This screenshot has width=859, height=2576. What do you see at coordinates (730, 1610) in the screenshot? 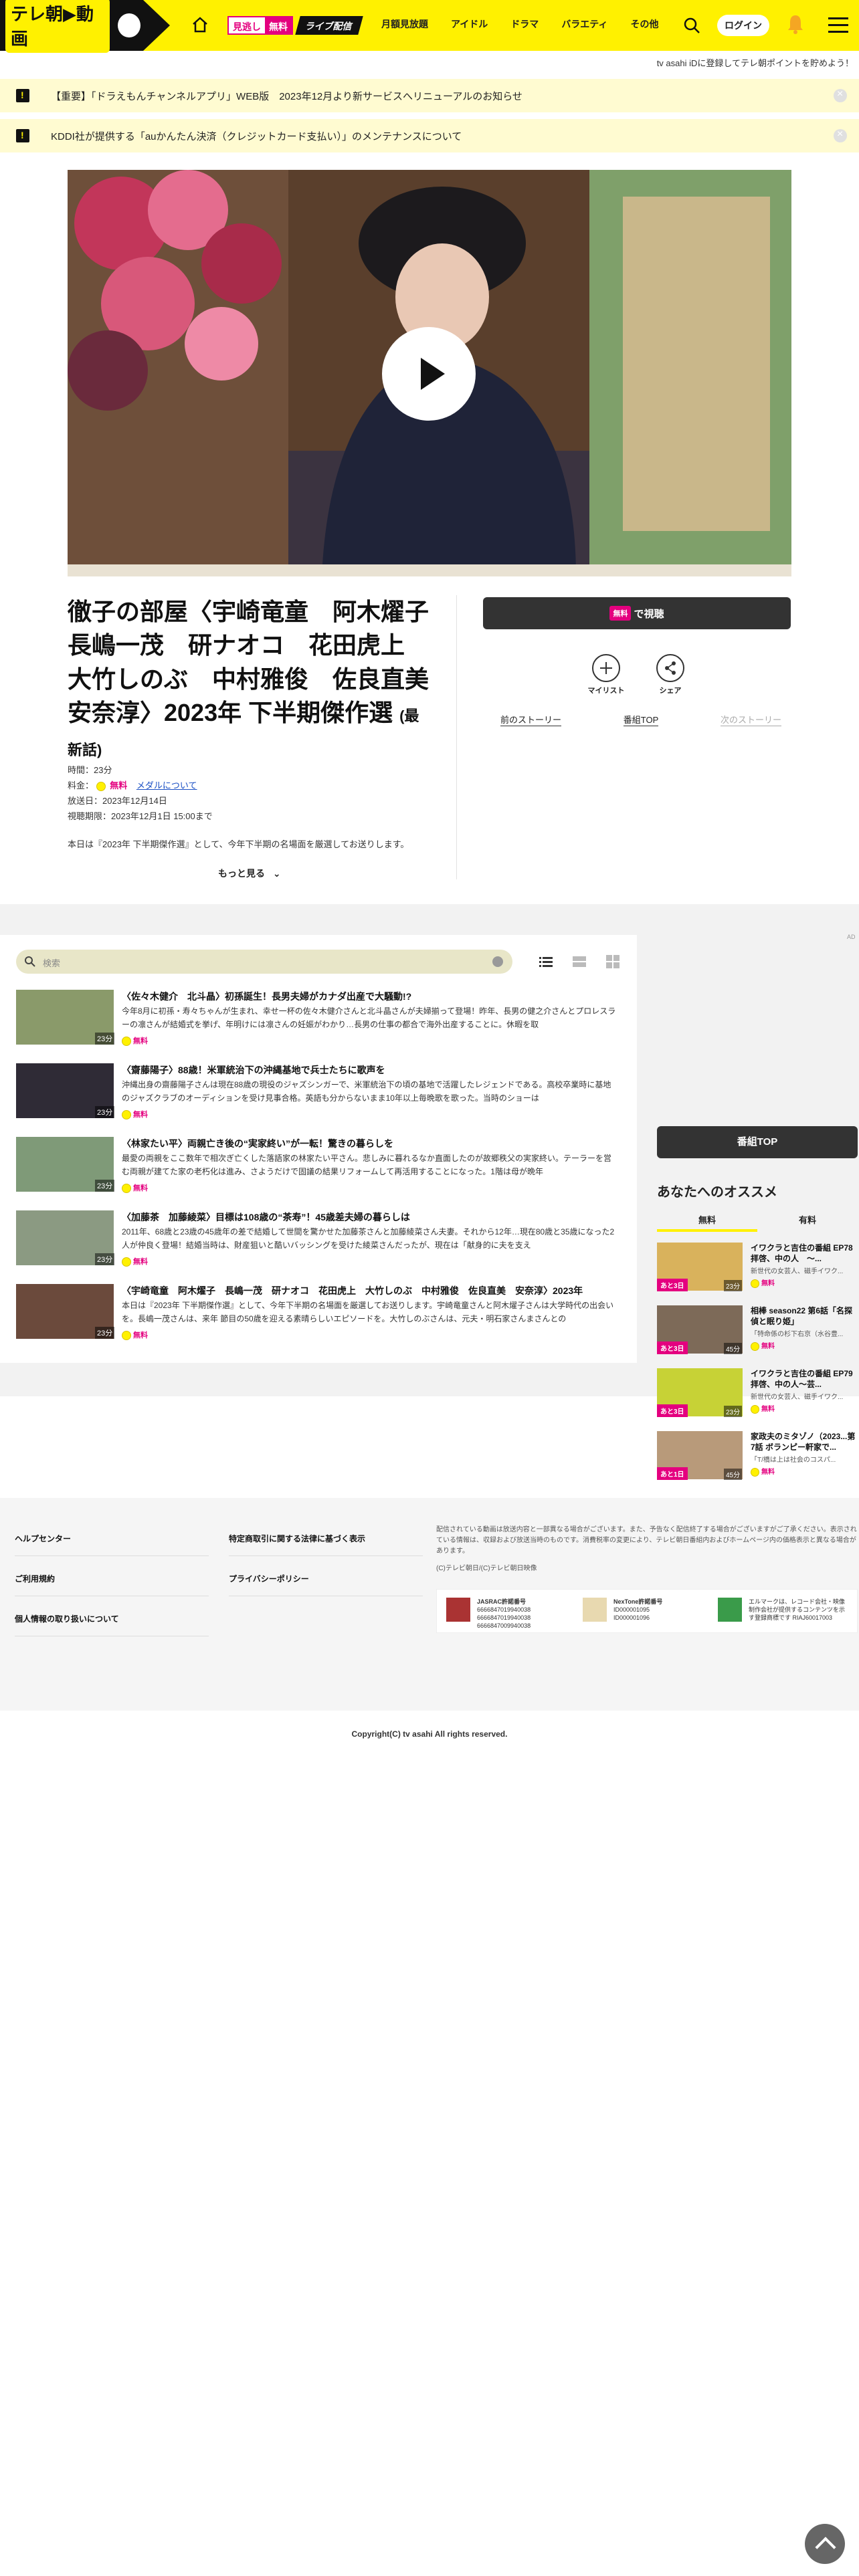
I see `l-mark-icon` at bounding box center [730, 1610].